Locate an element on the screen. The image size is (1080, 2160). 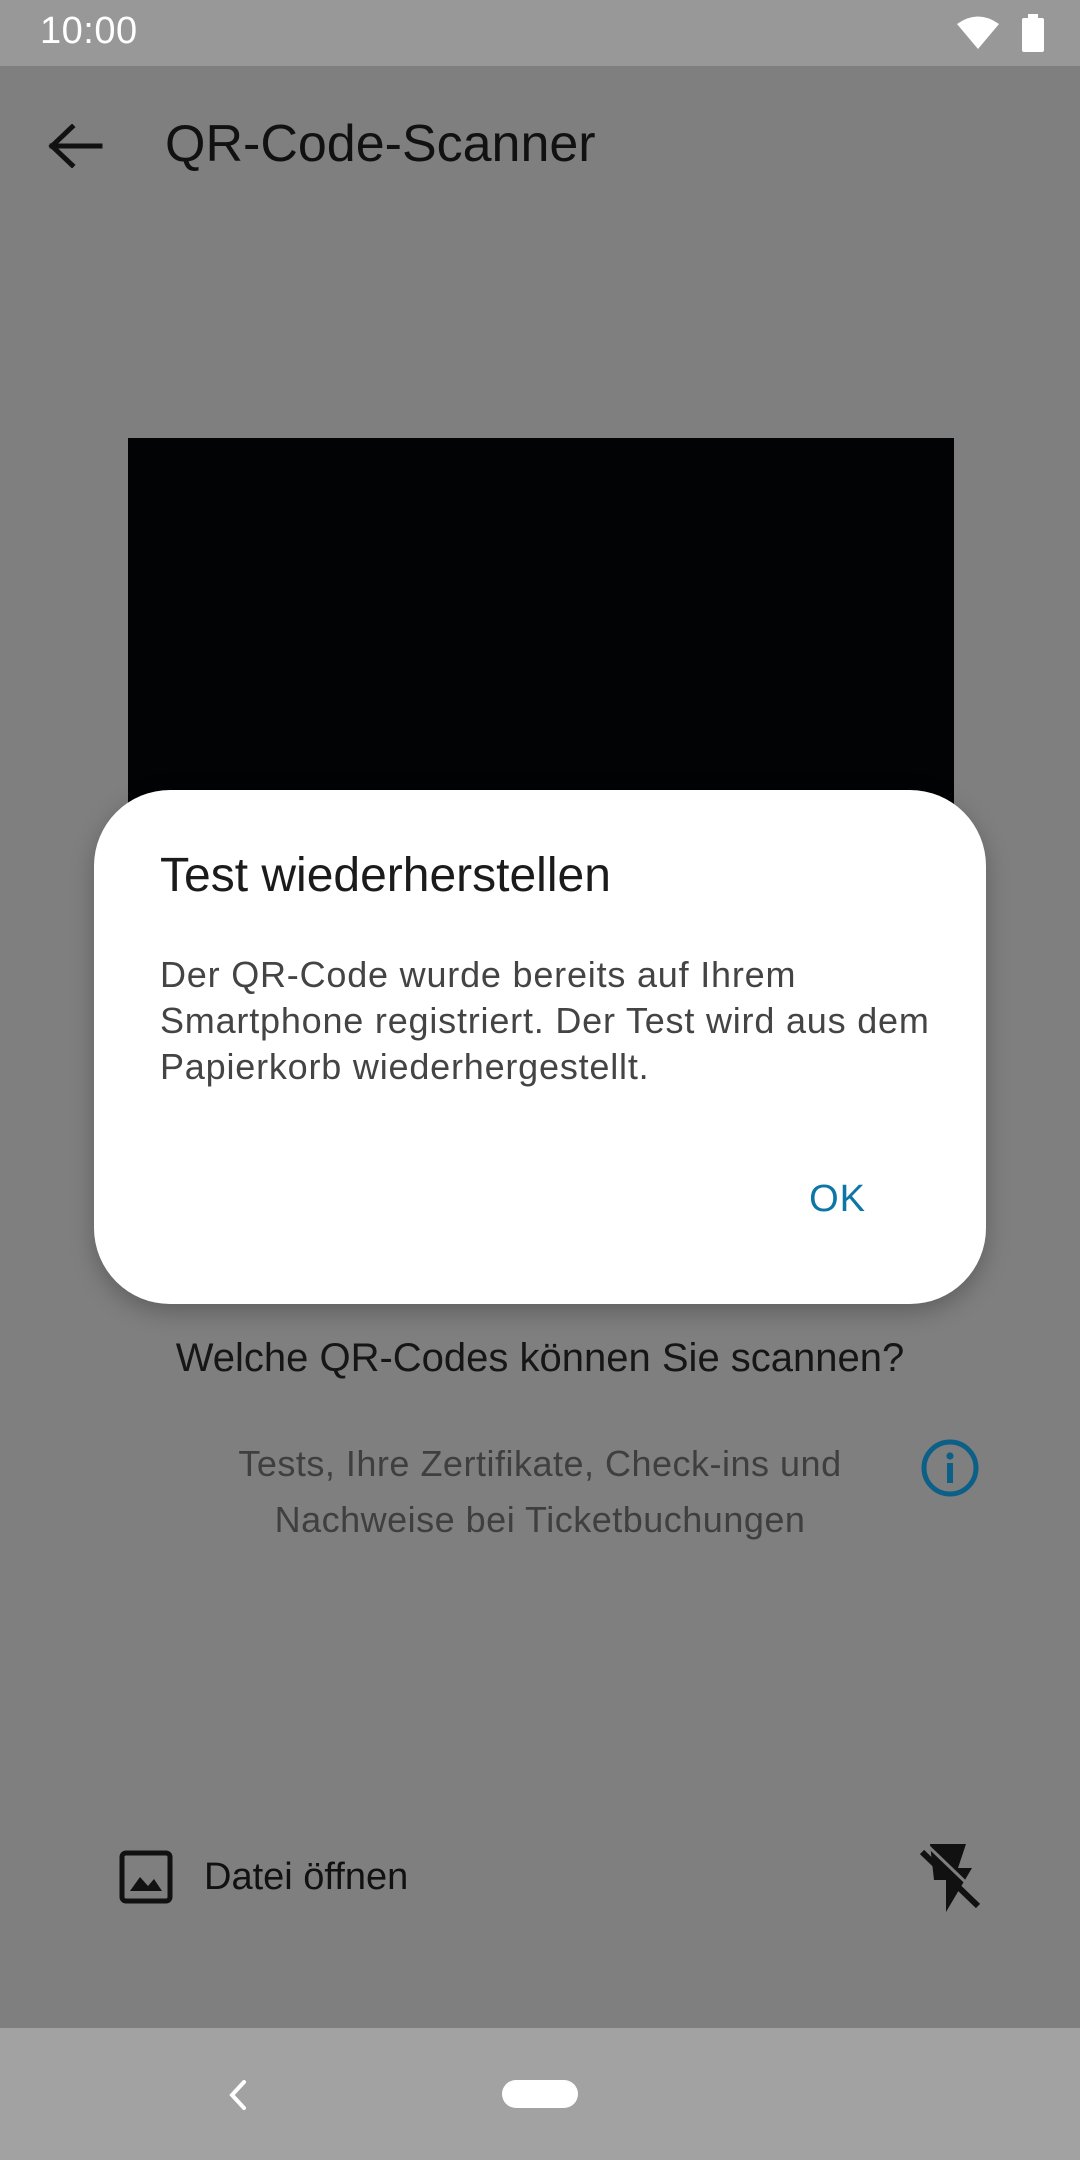
chevron-left-icon is located at coordinates (237, 2095).